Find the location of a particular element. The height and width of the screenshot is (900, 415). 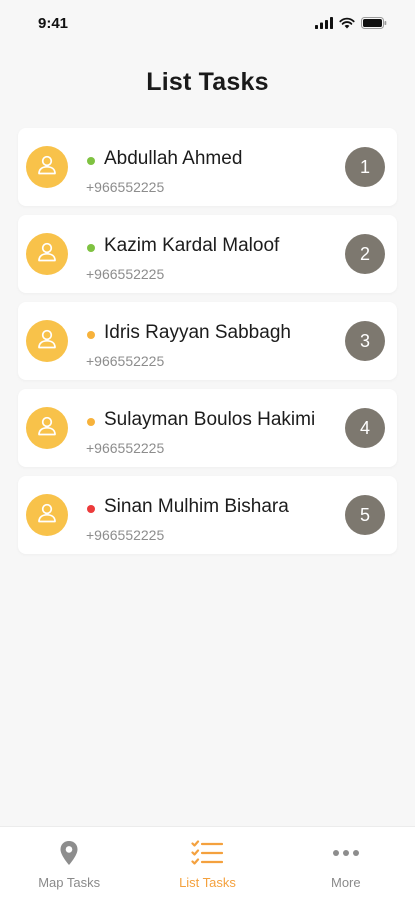

task-card: Idris Rayyan Sabbagh +966552225 3 is located at coordinates (207, 341).